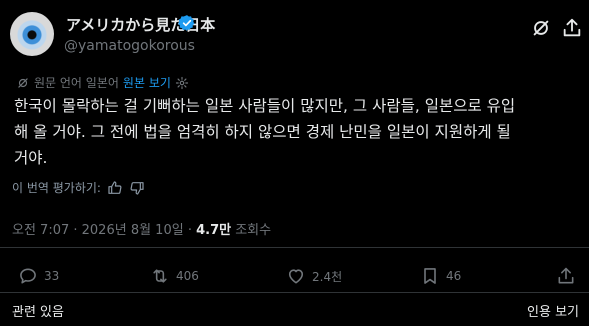  I want to click on translate-small-icon, so click(23, 83).